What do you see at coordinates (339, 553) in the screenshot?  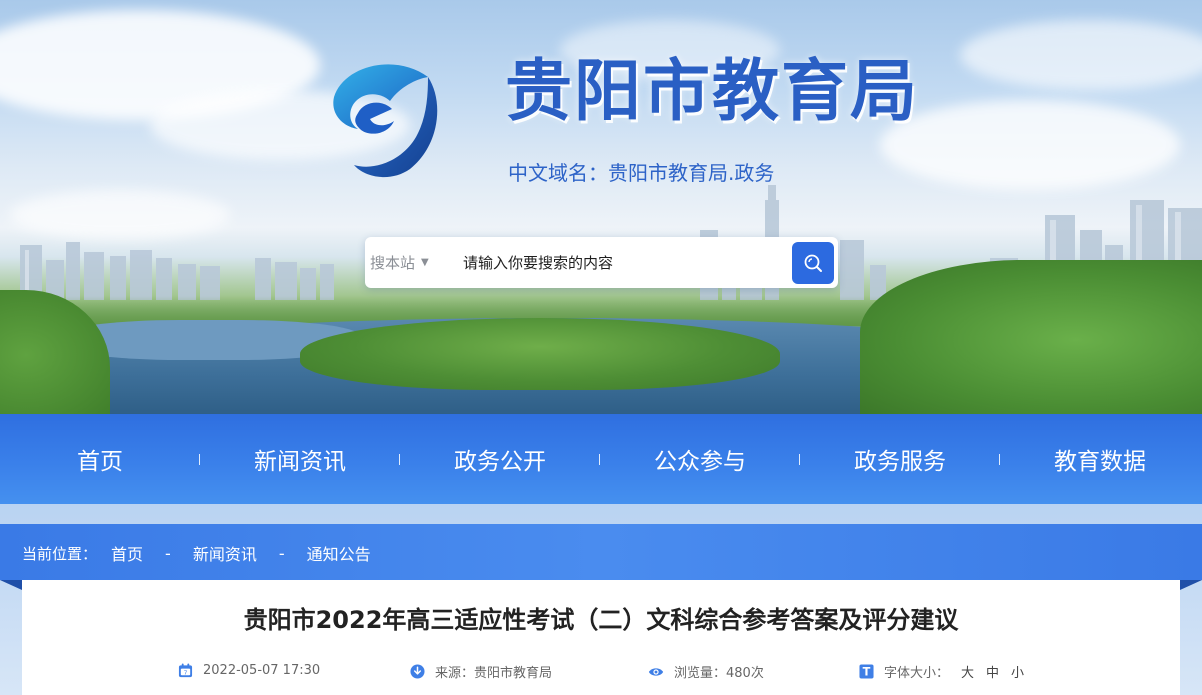 I see `breadcrumb-link-notices: 通知公告` at bounding box center [339, 553].